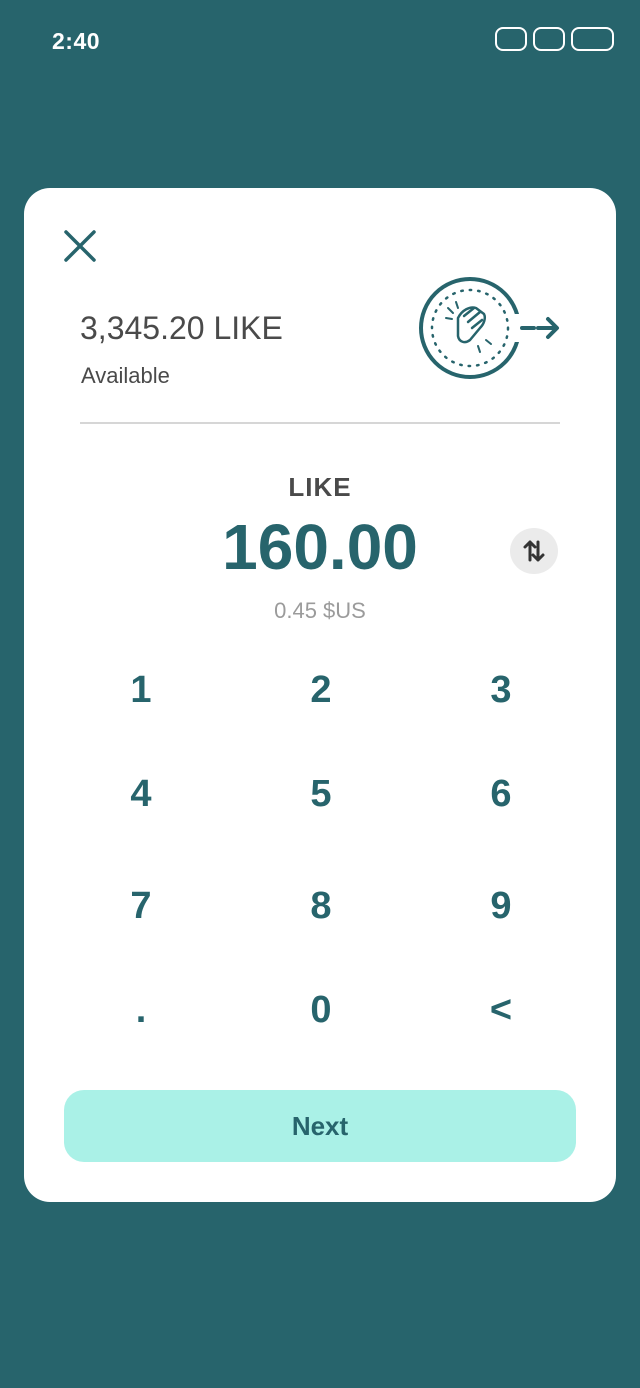 The width and height of the screenshot is (640, 1388). I want to click on keypad-key-4: 4, so click(141, 794).